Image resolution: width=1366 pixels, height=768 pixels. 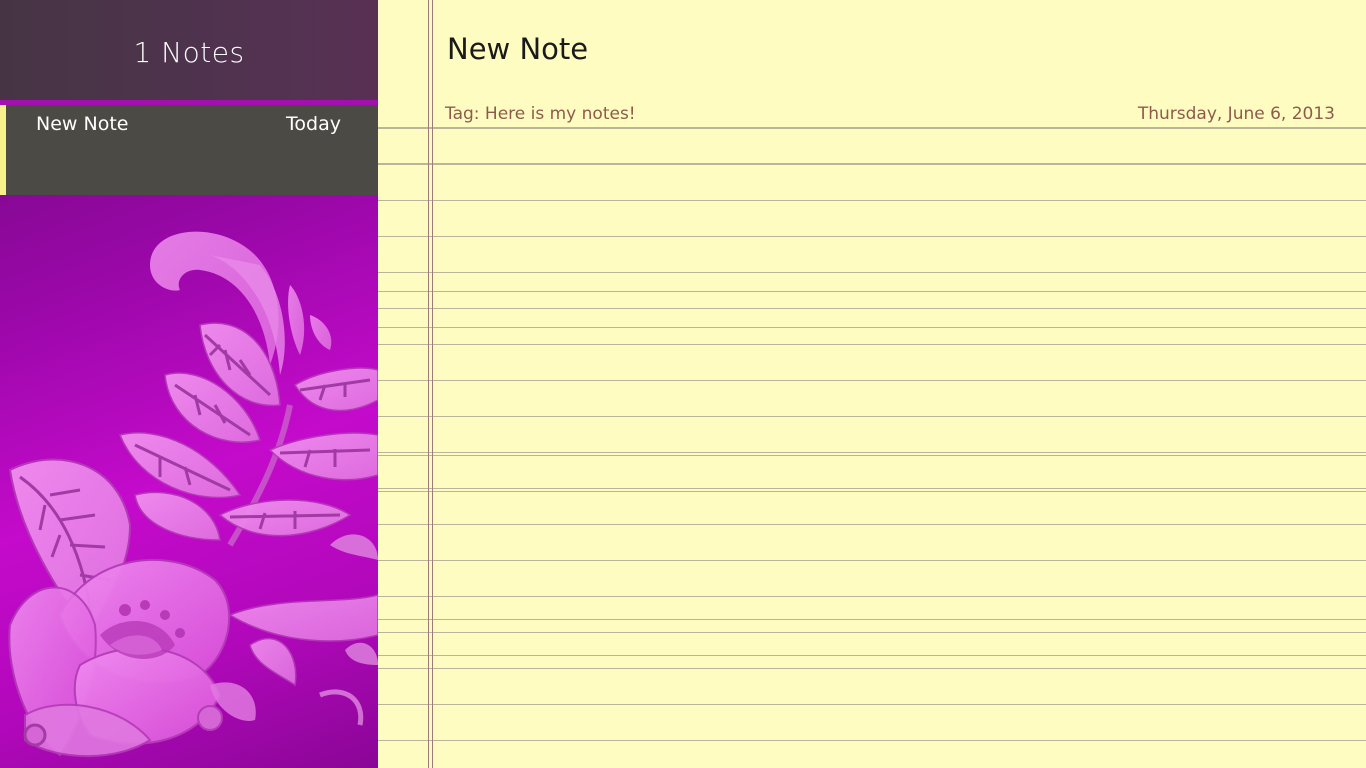 What do you see at coordinates (82, 124) in the screenshot?
I see `note-list-item-title: New Note` at bounding box center [82, 124].